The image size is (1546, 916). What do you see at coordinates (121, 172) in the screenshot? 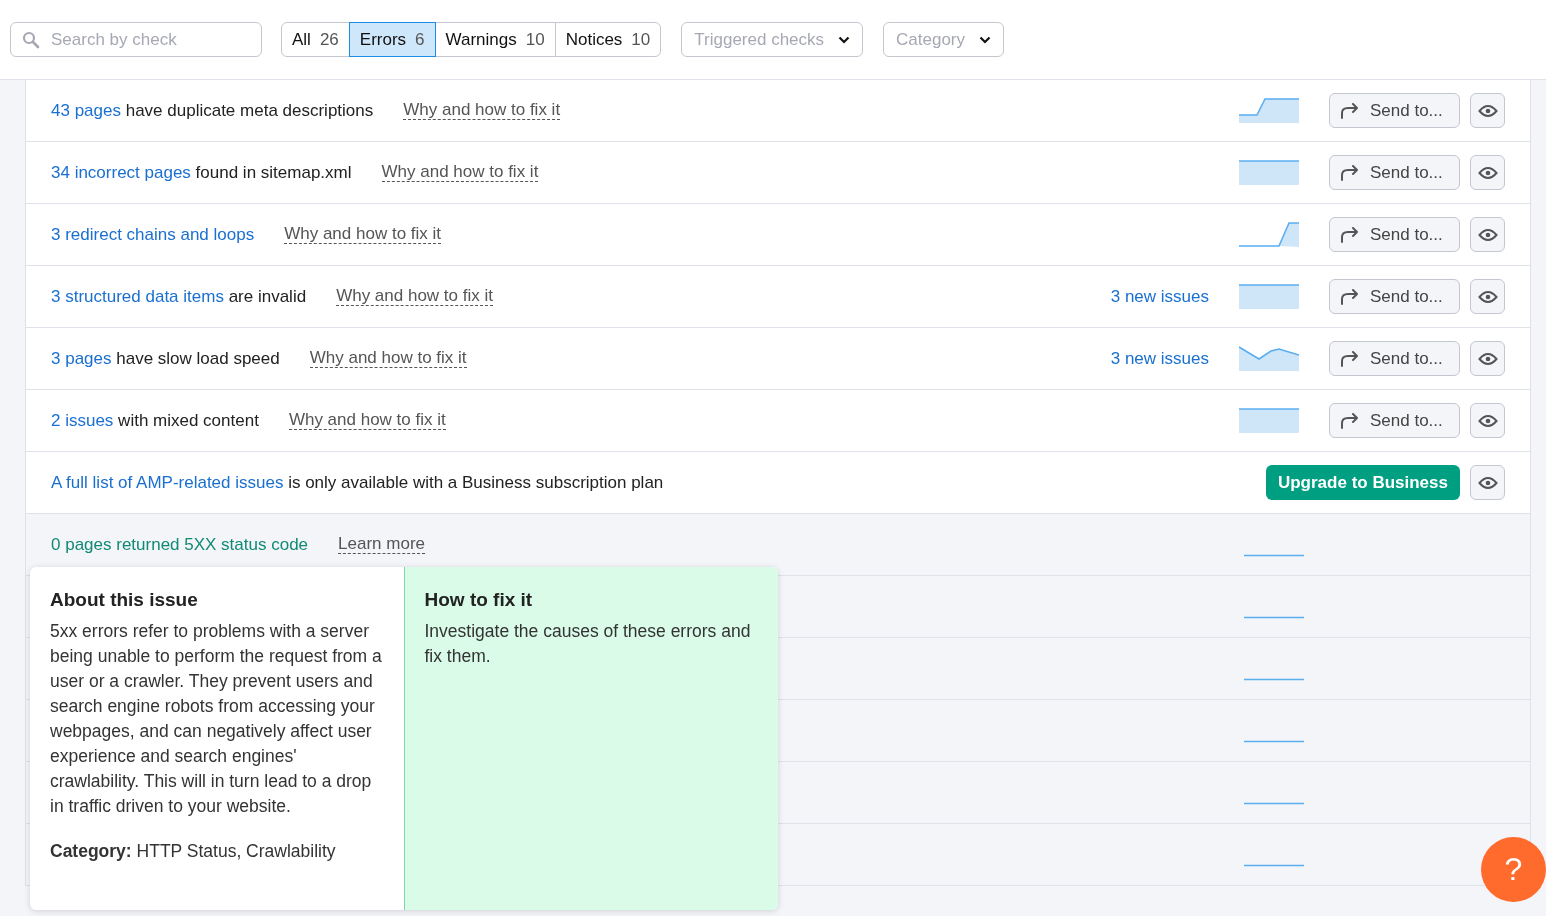
I see `check-link: 34 incorrect pages` at bounding box center [121, 172].